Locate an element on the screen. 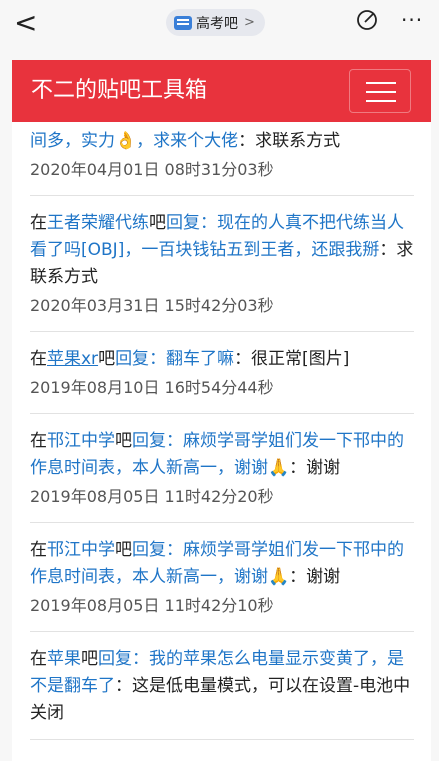 This screenshot has height=761, width=439. hamburger-menu-button is located at coordinates (380, 91).